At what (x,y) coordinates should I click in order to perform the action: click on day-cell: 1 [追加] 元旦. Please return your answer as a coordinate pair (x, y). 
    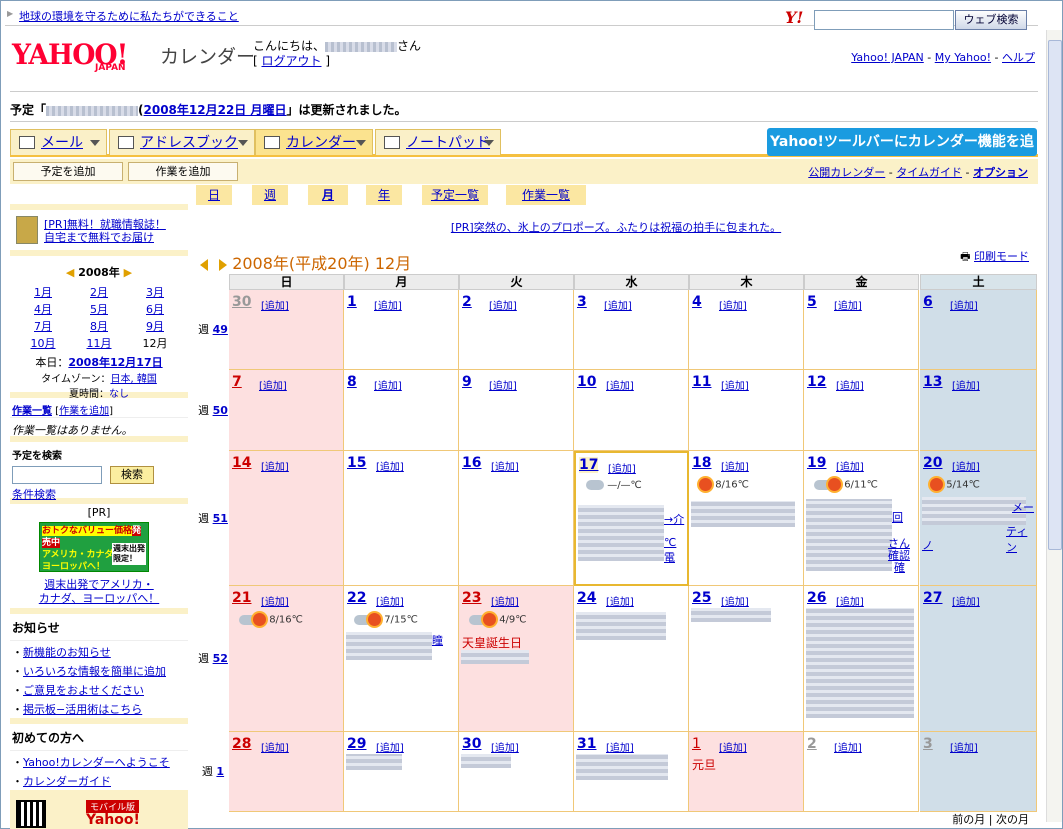
    Looking at the image, I should click on (746, 772).